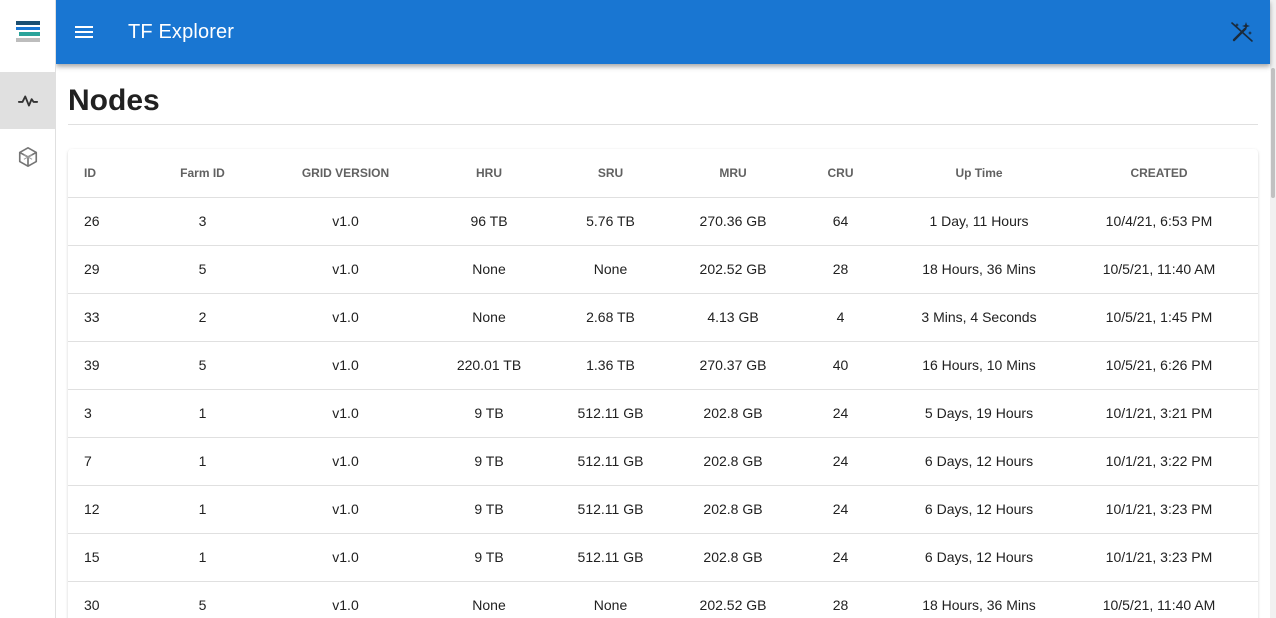 This screenshot has height=618, width=1276. I want to click on column-header-grid-version: GRID VERSION, so click(345, 173).